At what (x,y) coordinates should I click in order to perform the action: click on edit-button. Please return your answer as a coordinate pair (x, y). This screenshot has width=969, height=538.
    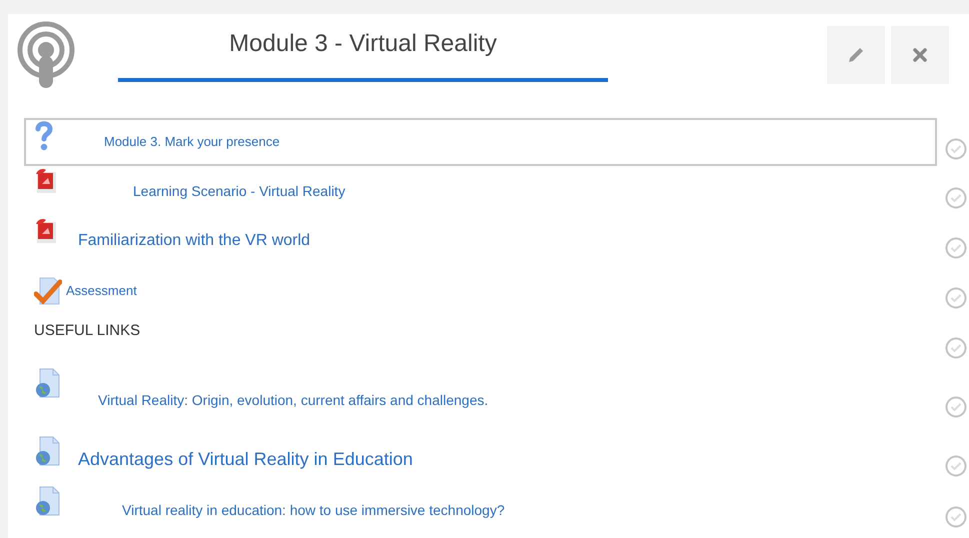
    Looking at the image, I should click on (856, 55).